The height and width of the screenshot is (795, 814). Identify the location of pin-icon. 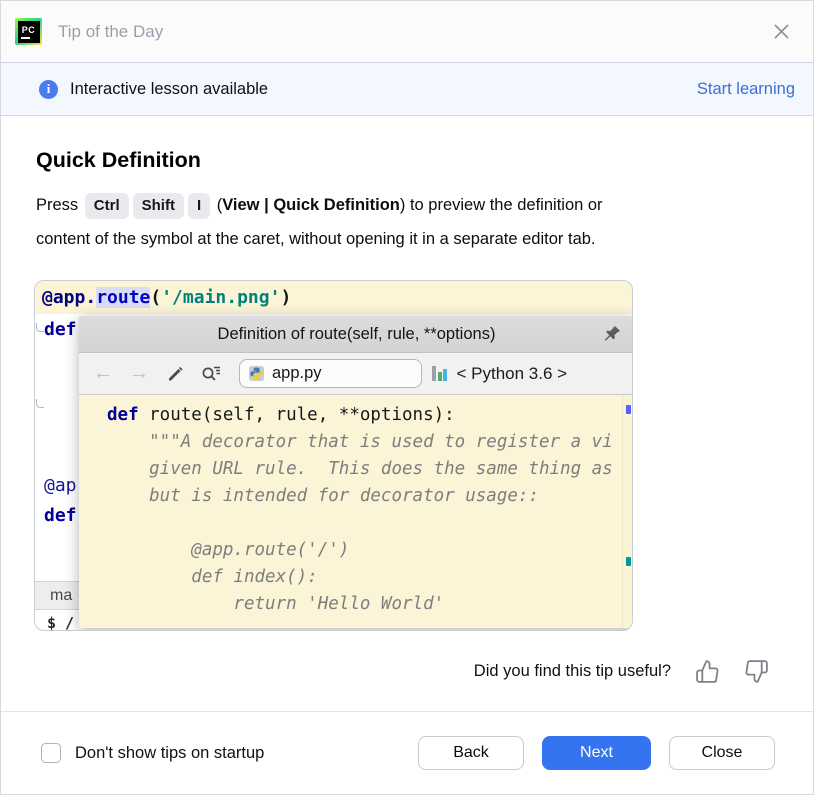
(612, 336).